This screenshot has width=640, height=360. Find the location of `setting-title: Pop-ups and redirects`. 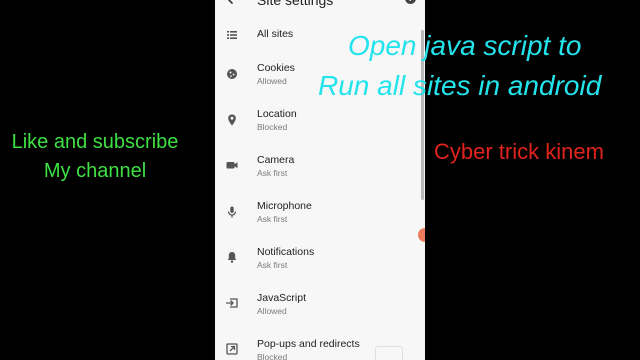

setting-title: Pop-ups and redirects is located at coordinates (308, 344).